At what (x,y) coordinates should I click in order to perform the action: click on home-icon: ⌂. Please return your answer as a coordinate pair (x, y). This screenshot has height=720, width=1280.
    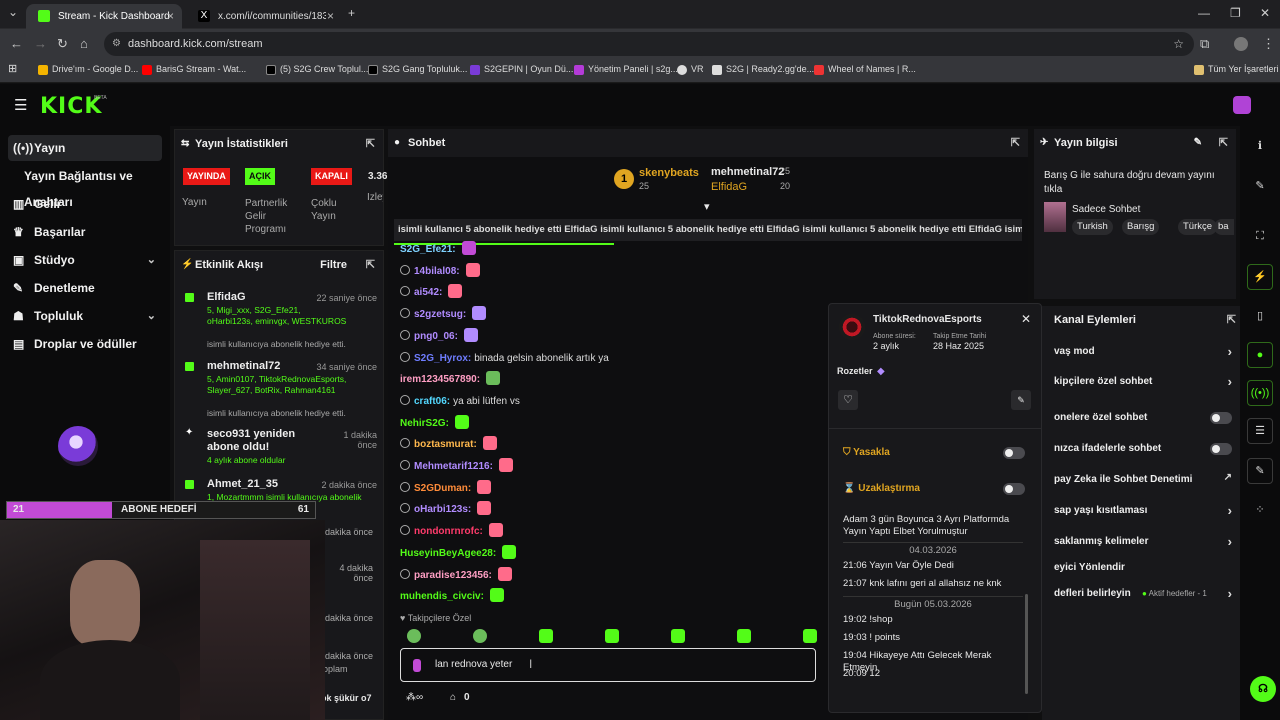
    Looking at the image, I should click on (84, 43).